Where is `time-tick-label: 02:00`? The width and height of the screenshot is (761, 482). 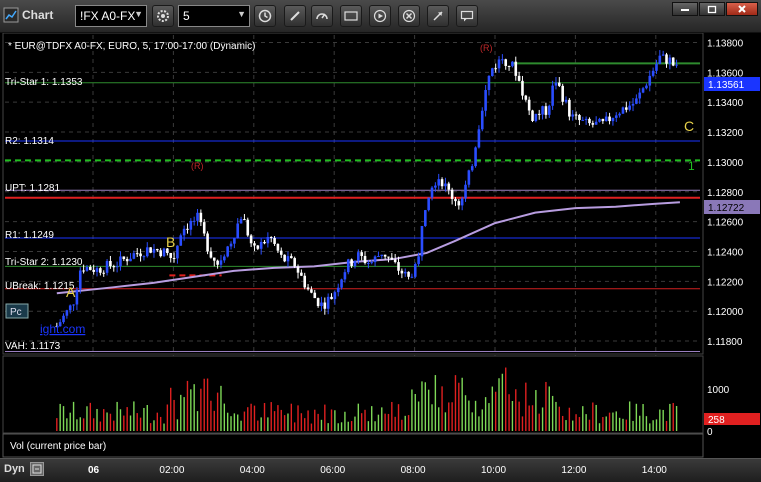
time-tick-label: 02:00 is located at coordinates (171, 470).